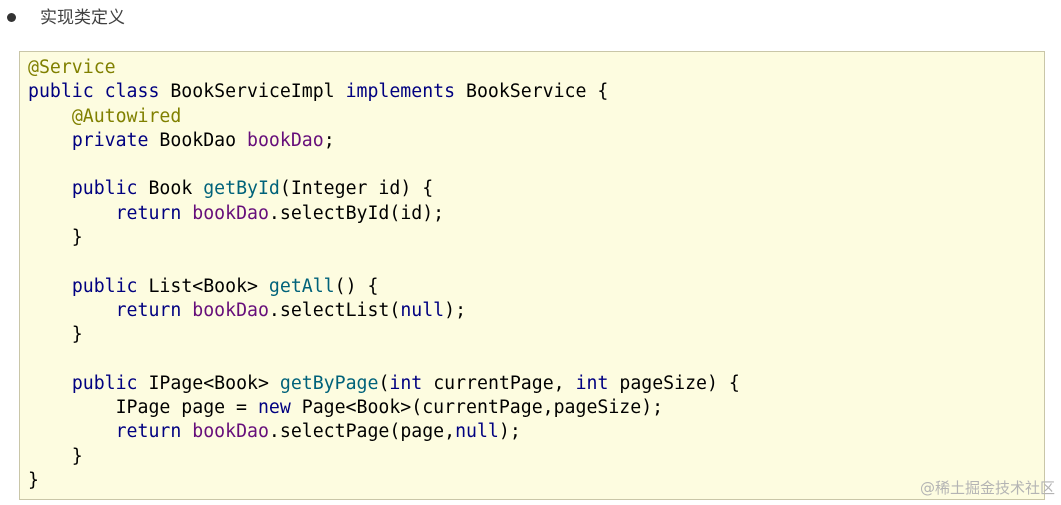  I want to click on code-line: public Book getById(Integer id) {, so click(384, 189).